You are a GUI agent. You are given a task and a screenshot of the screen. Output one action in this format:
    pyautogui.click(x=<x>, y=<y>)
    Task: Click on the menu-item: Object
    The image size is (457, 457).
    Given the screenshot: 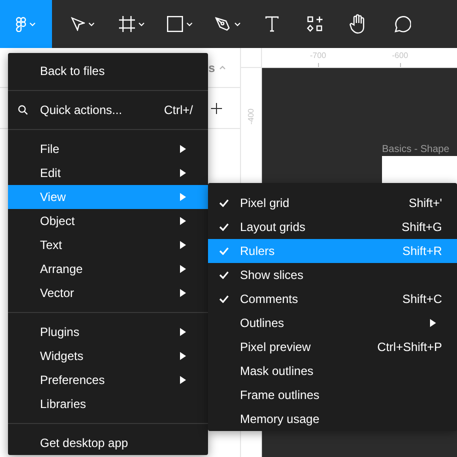 What is the action you would take?
    pyautogui.click(x=108, y=221)
    